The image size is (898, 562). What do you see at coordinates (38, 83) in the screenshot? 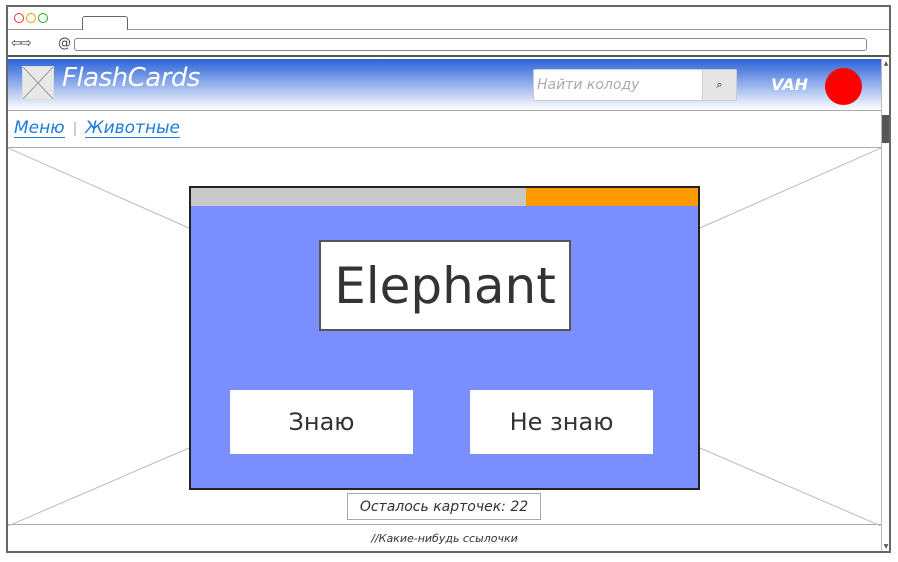
I see `logo-placeholder-icon` at bounding box center [38, 83].